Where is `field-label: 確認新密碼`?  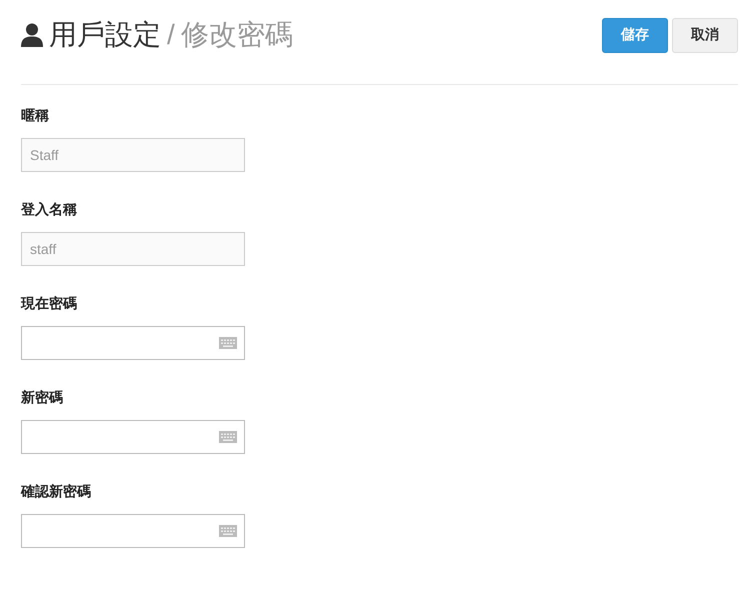 field-label: 確認新密碼 is located at coordinates (56, 492).